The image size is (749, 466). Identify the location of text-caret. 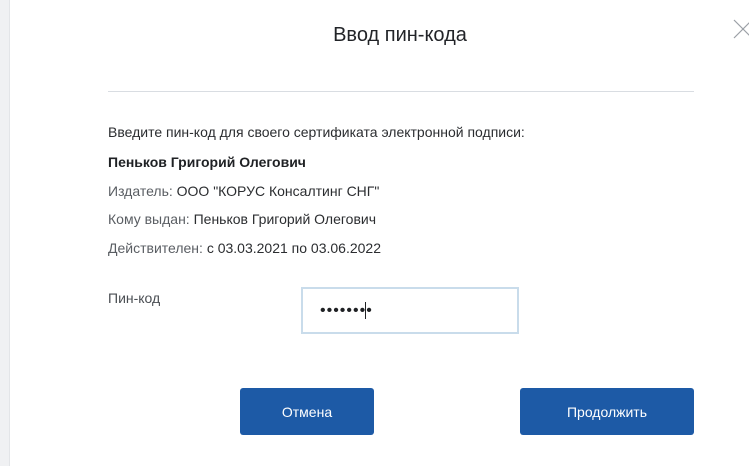
(365, 310).